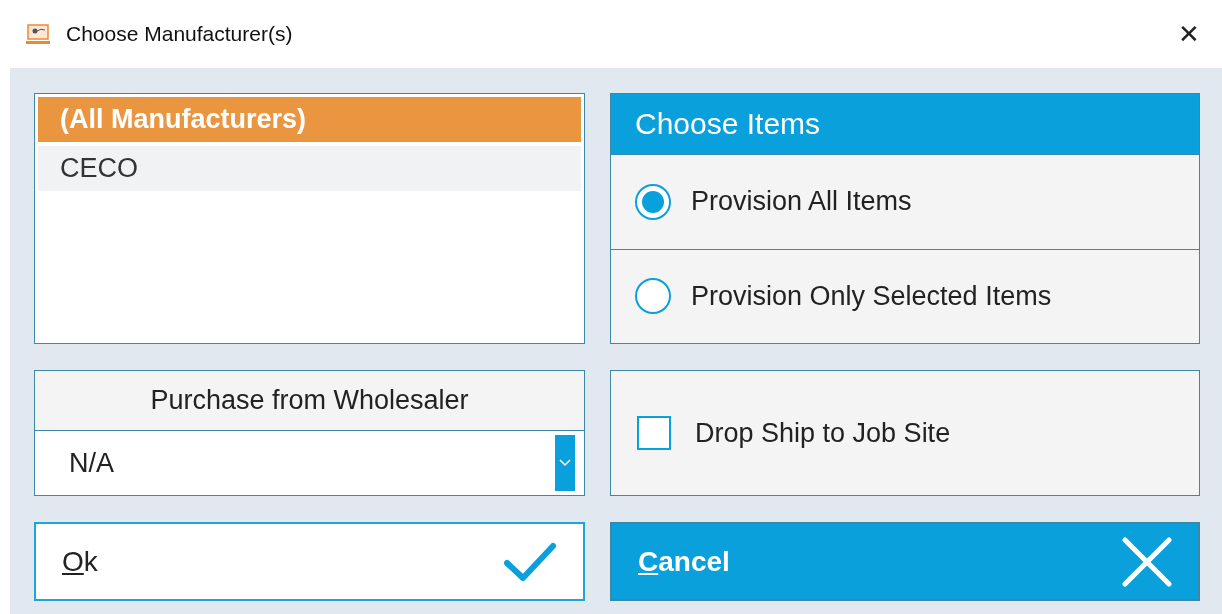 The image size is (1222, 614). Describe the element at coordinates (1147, 561) in the screenshot. I see `close-icon` at that location.